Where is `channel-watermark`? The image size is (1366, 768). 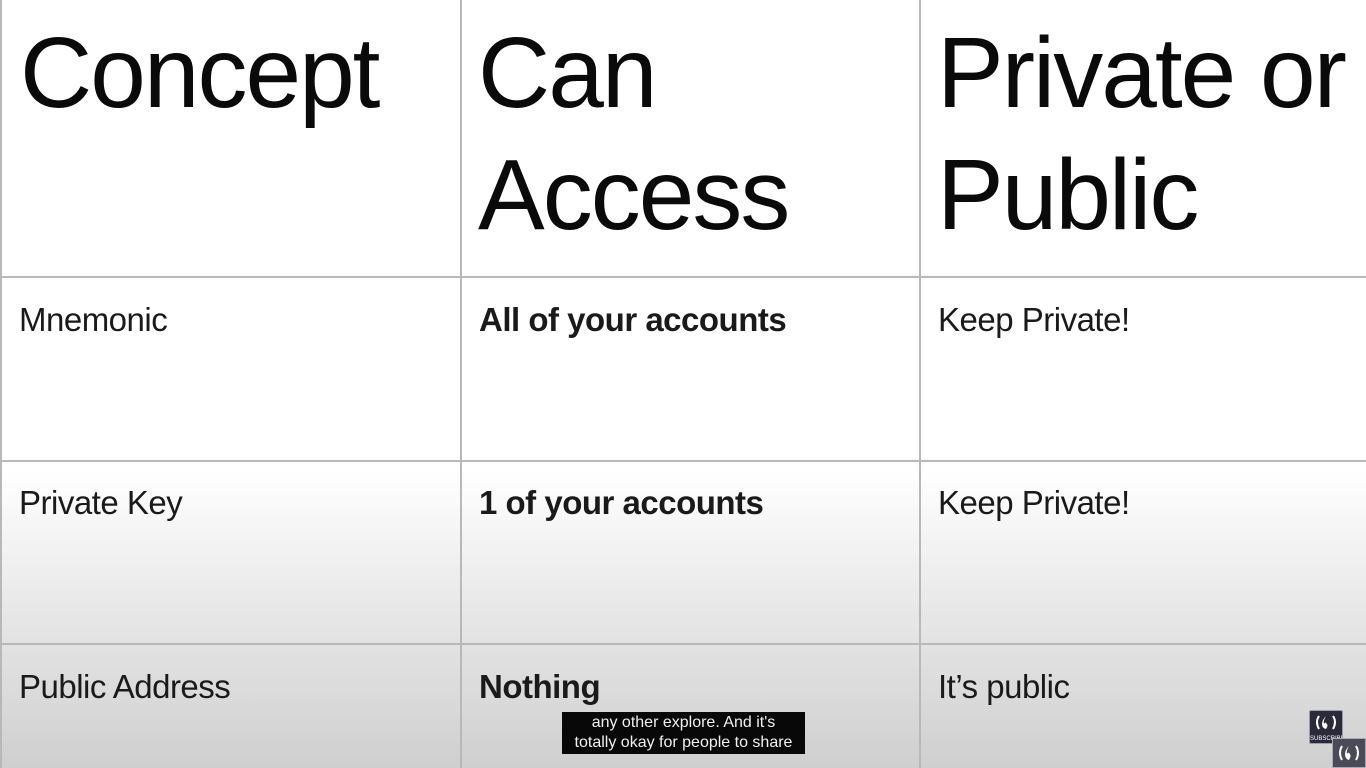
channel-watermark is located at coordinates (1349, 753).